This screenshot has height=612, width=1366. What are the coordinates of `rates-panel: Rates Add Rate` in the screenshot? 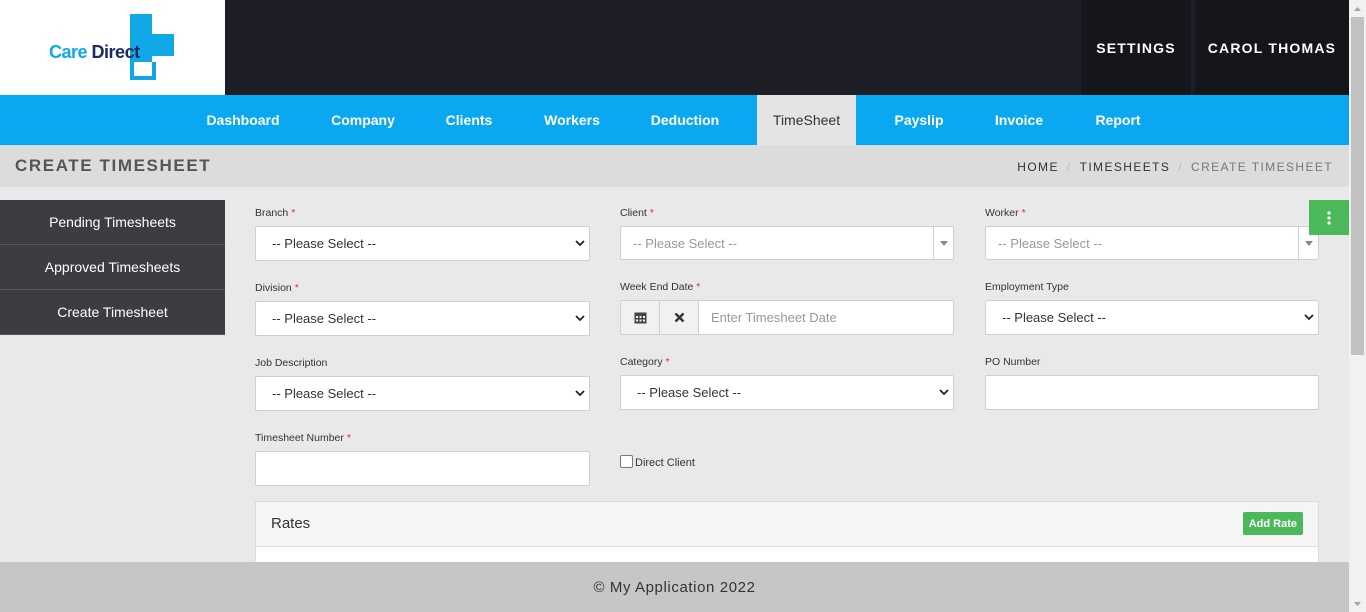 It's located at (787, 536).